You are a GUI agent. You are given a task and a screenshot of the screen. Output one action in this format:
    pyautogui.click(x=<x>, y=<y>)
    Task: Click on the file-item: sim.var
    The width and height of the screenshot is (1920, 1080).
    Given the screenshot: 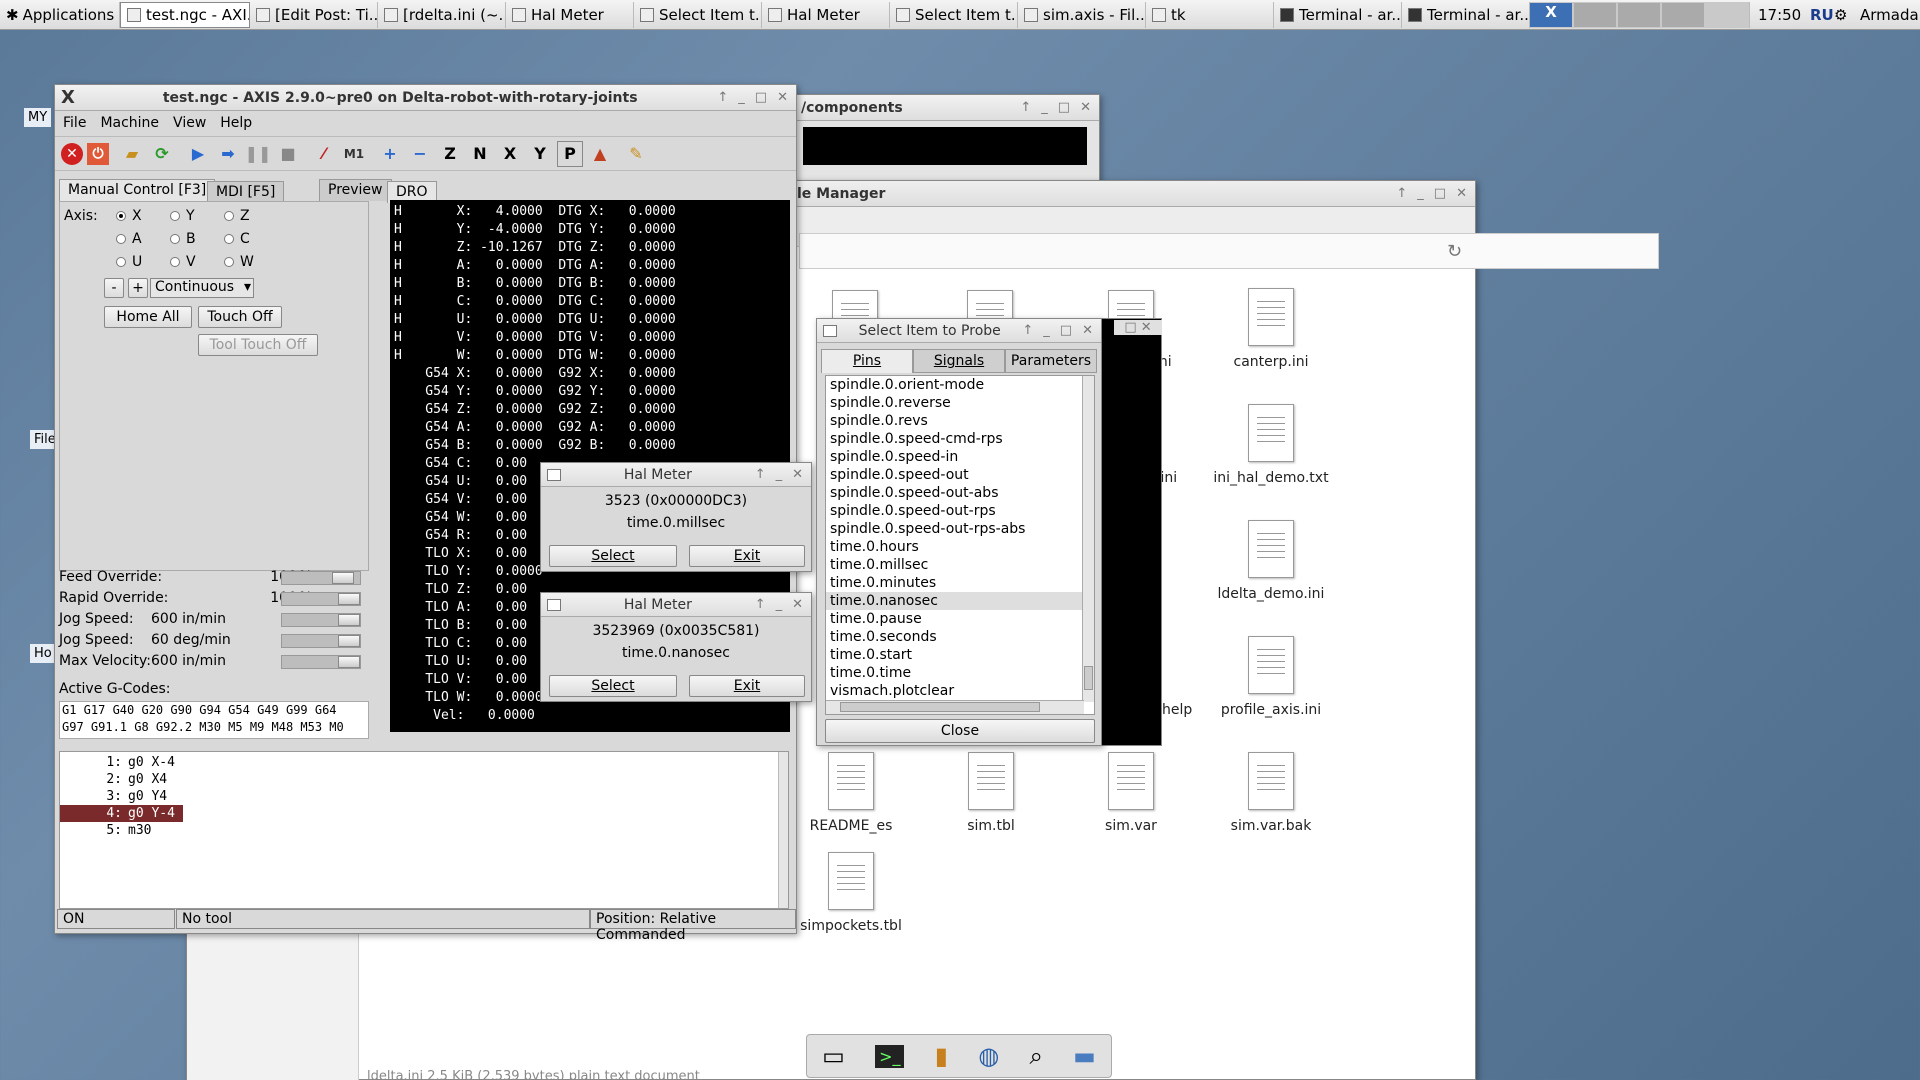 What is the action you would take?
    pyautogui.click(x=1131, y=793)
    